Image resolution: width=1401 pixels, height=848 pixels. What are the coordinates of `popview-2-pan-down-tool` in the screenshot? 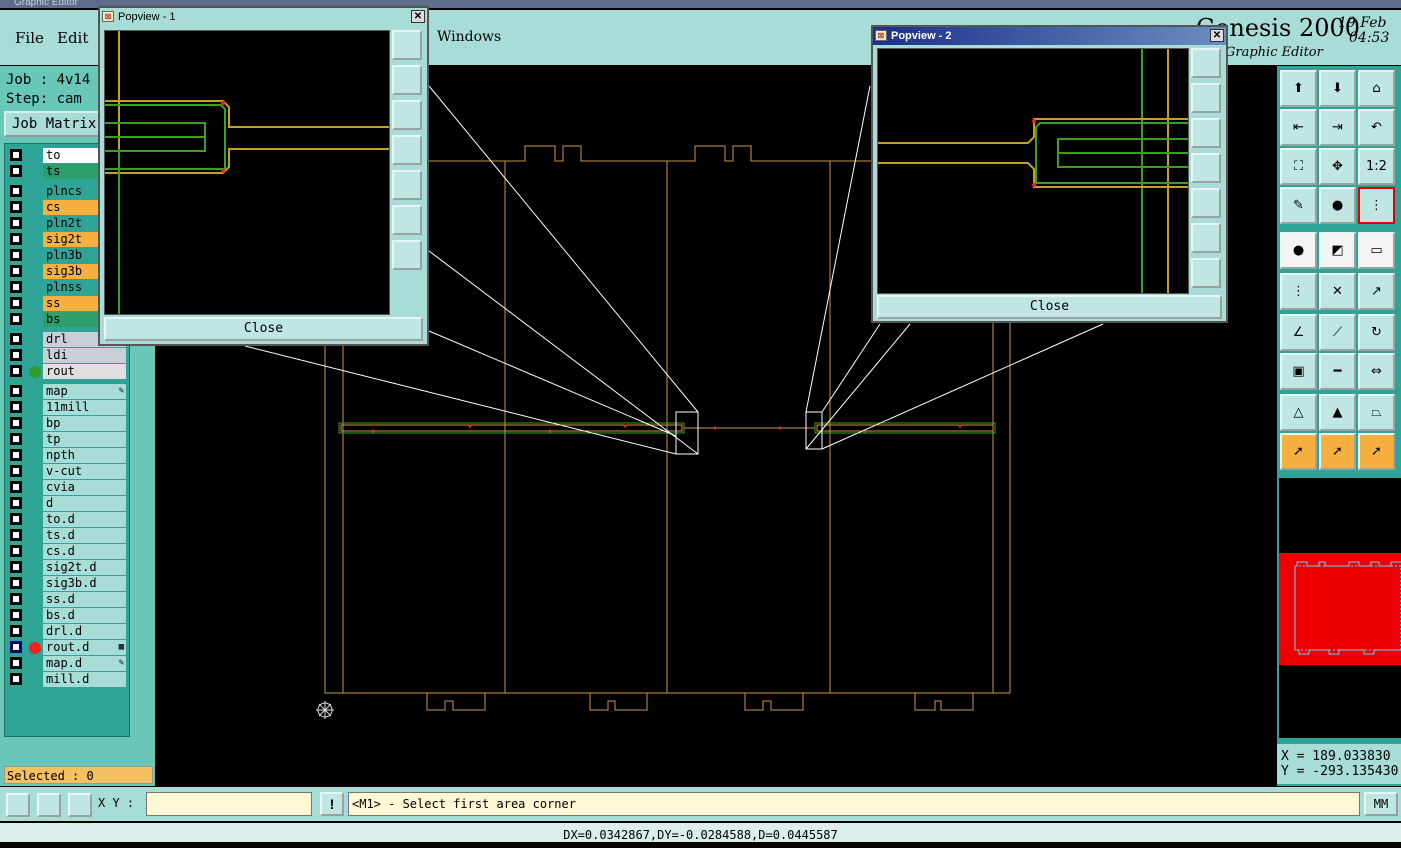 It's located at (1206, 133).